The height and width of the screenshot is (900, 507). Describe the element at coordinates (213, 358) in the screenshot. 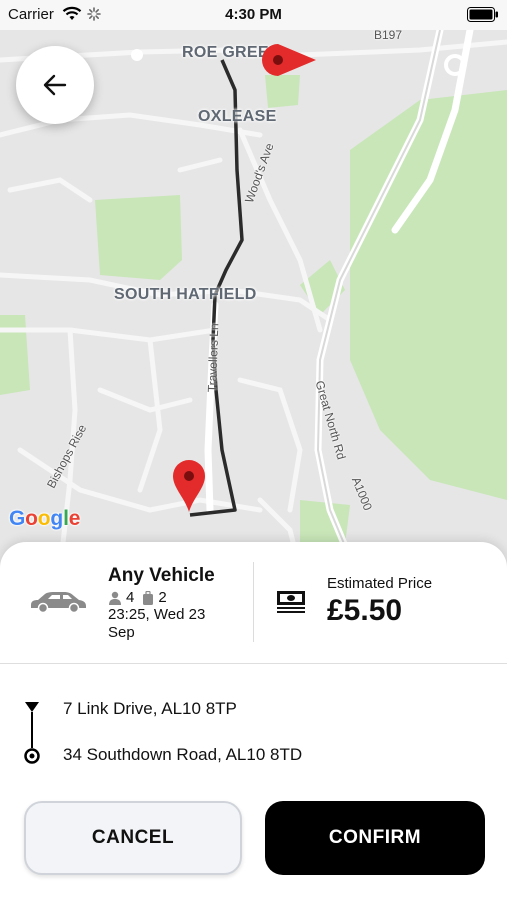

I see `road-label-travellers-ln: Travellers Ln` at that location.